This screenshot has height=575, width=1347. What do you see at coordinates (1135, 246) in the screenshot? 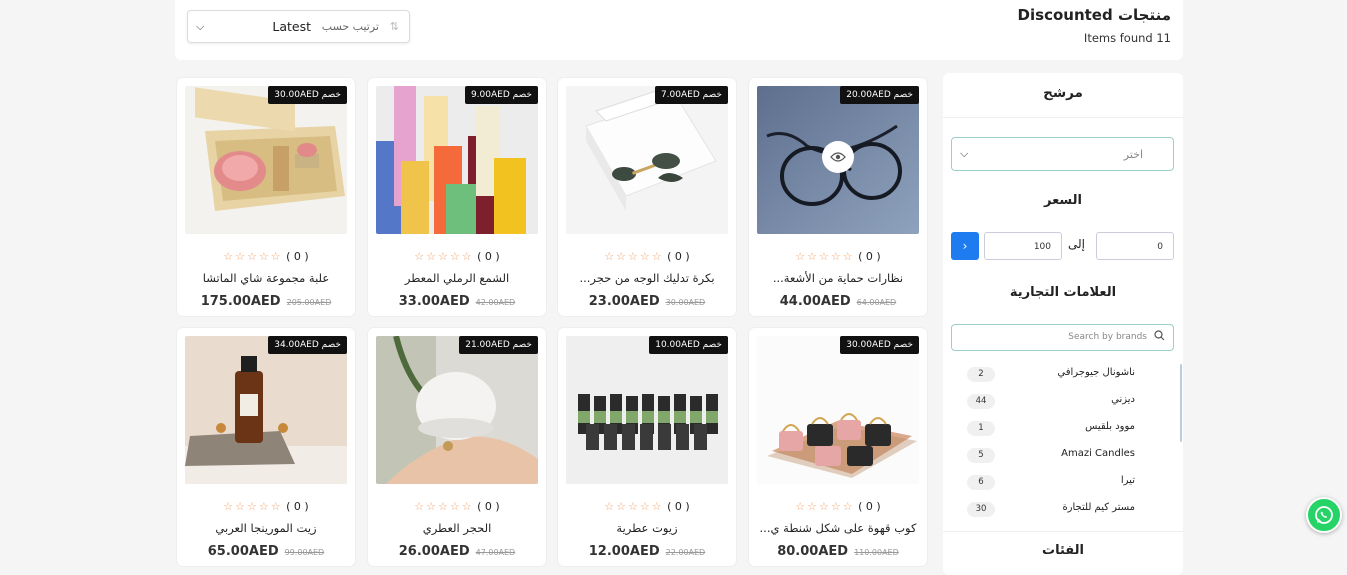
I see `price-min-input: 0` at bounding box center [1135, 246].